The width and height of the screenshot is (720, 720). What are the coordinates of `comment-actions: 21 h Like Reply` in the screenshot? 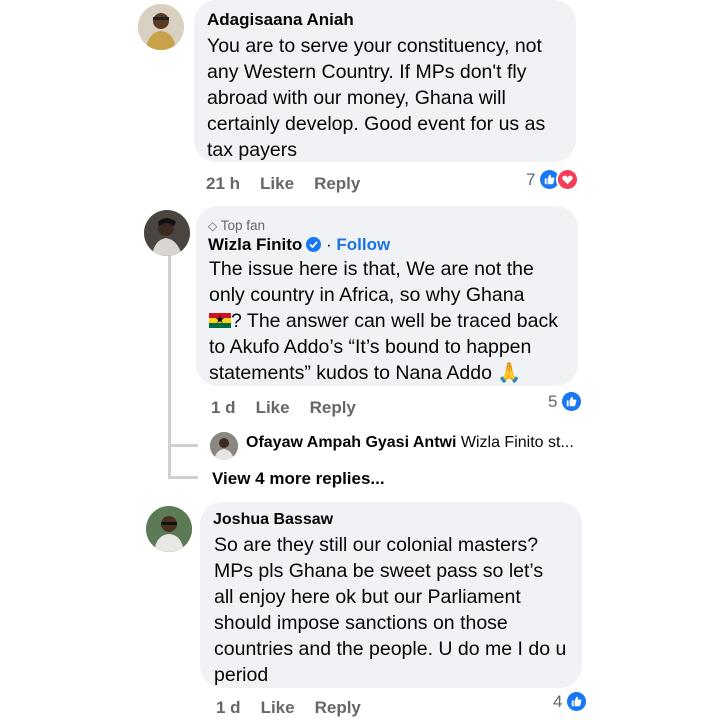 It's located at (293, 184).